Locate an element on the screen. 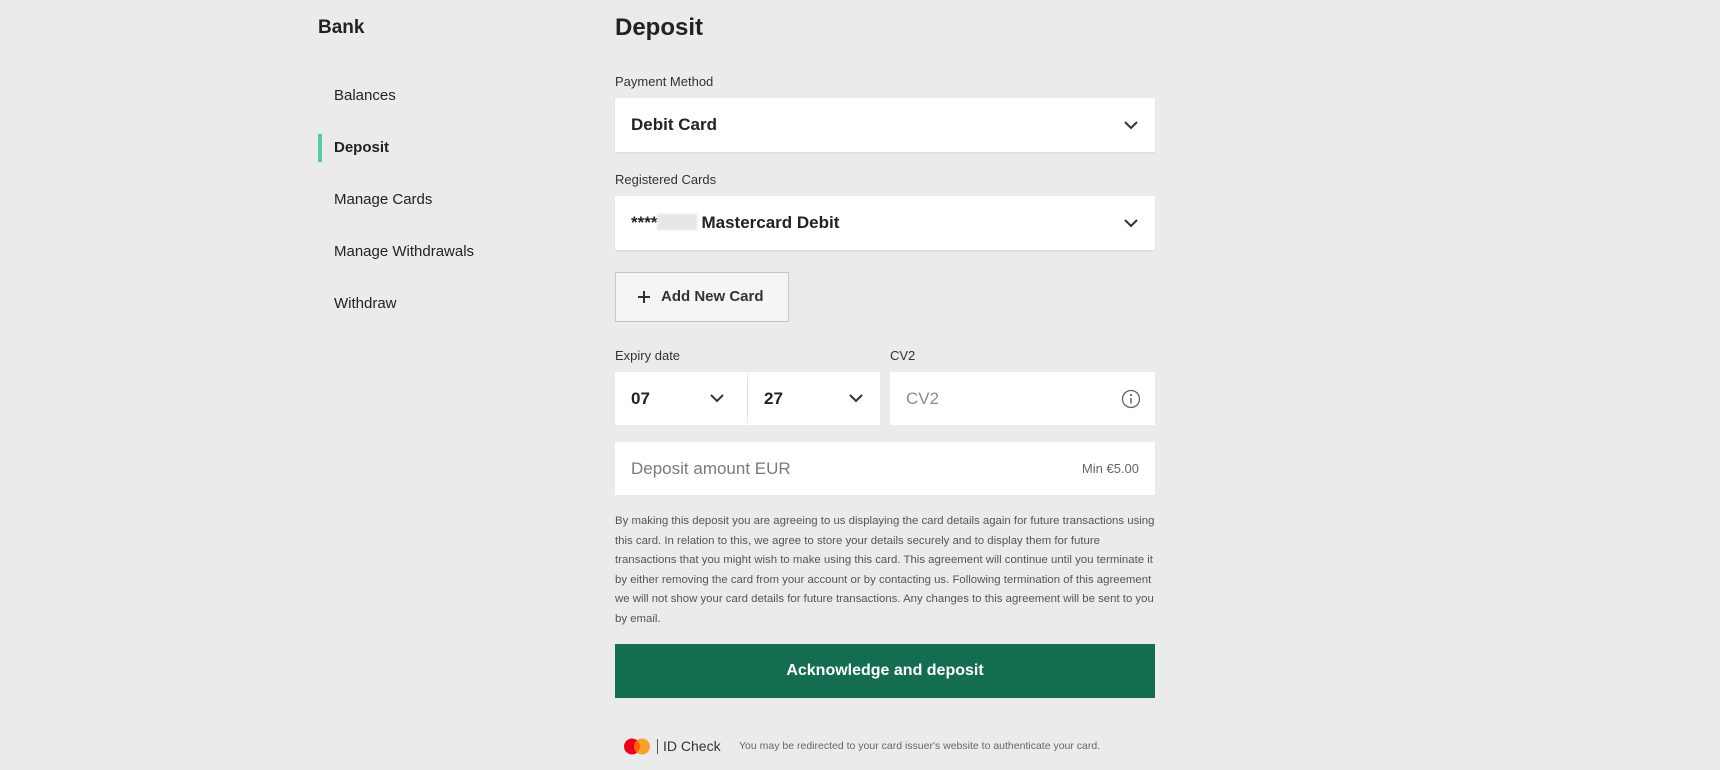 This screenshot has width=1720, height=770. payment-method-value: Debit Card is located at coordinates (674, 124).